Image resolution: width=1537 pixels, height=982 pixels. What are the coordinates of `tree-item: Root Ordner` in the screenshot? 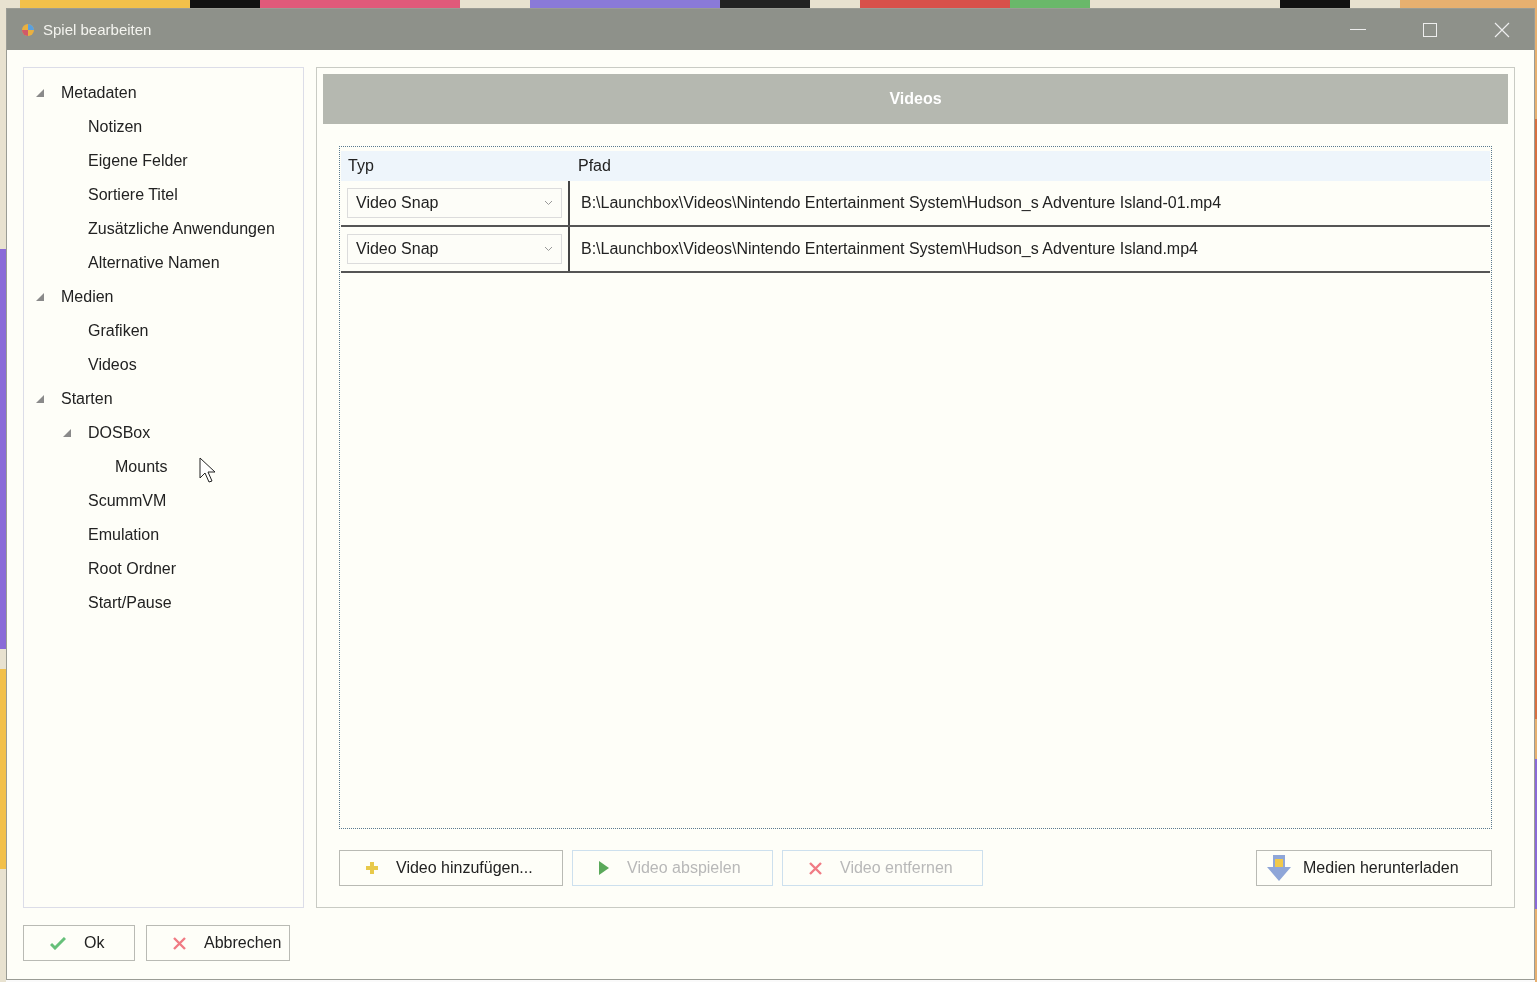 It's located at (132, 569).